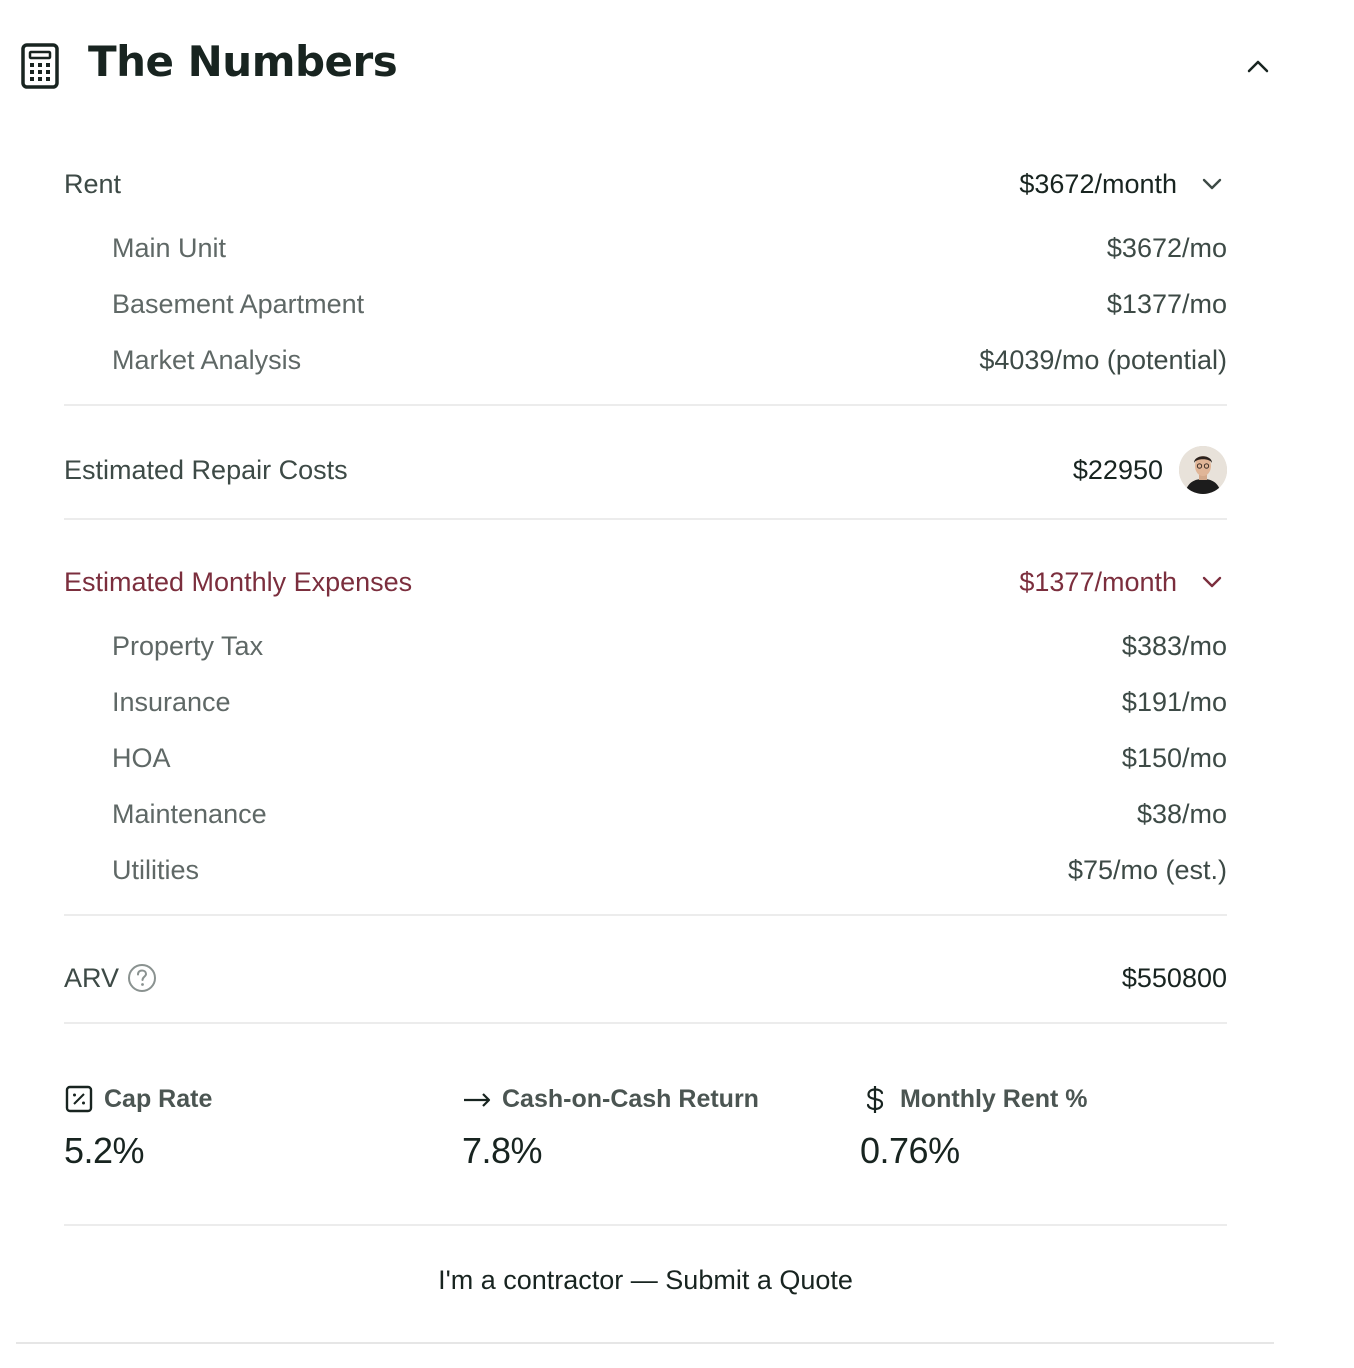 This screenshot has height=1368, width=1354. I want to click on expenses-label: Estimated Monthly Expenses, so click(238, 581).